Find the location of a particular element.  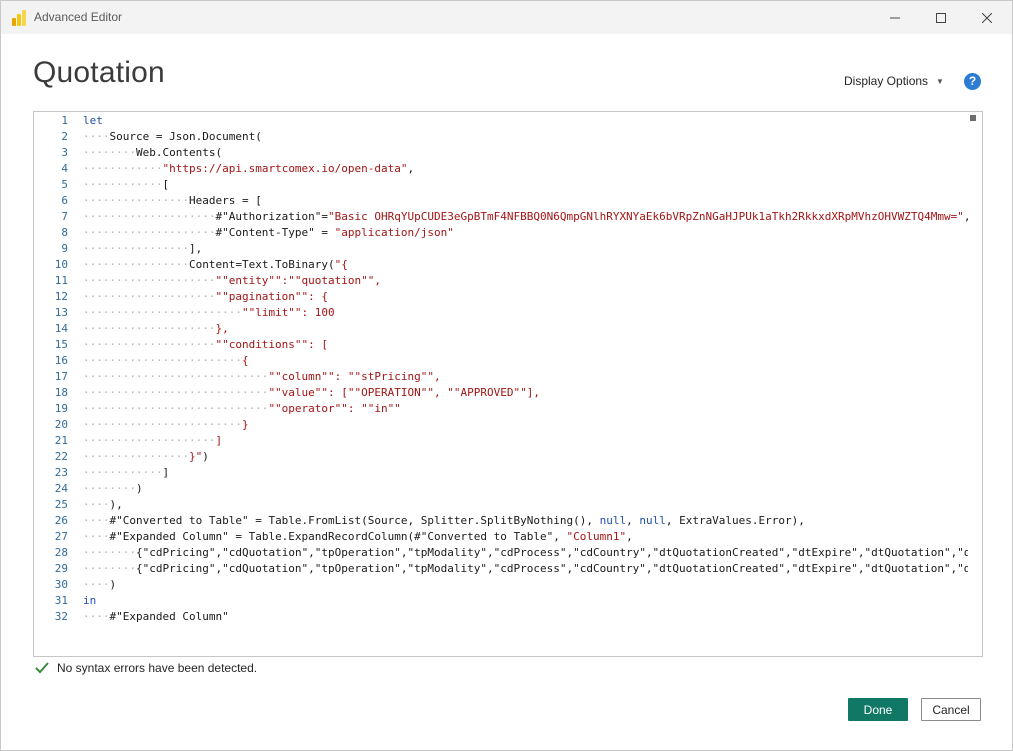

code-token: #"Expanded Column" is located at coordinates (169, 616).